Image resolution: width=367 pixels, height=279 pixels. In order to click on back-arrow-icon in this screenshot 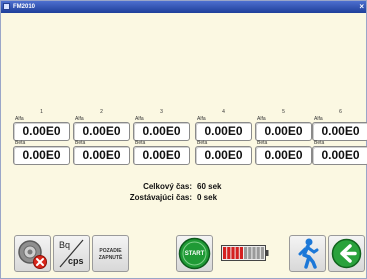, I will do `click(346, 253)`.